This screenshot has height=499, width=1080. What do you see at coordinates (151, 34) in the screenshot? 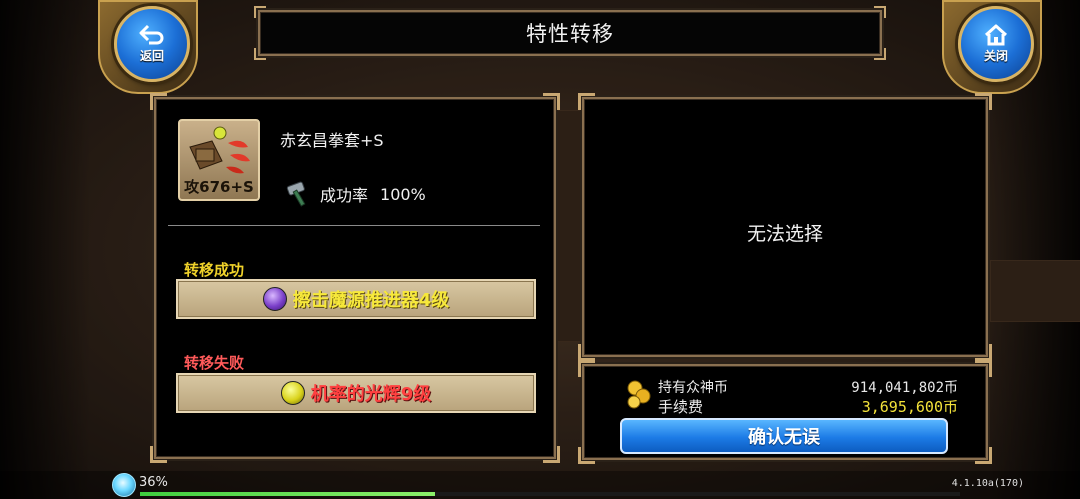
I see `back-arrow-icon` at bounding box center [151, 34].